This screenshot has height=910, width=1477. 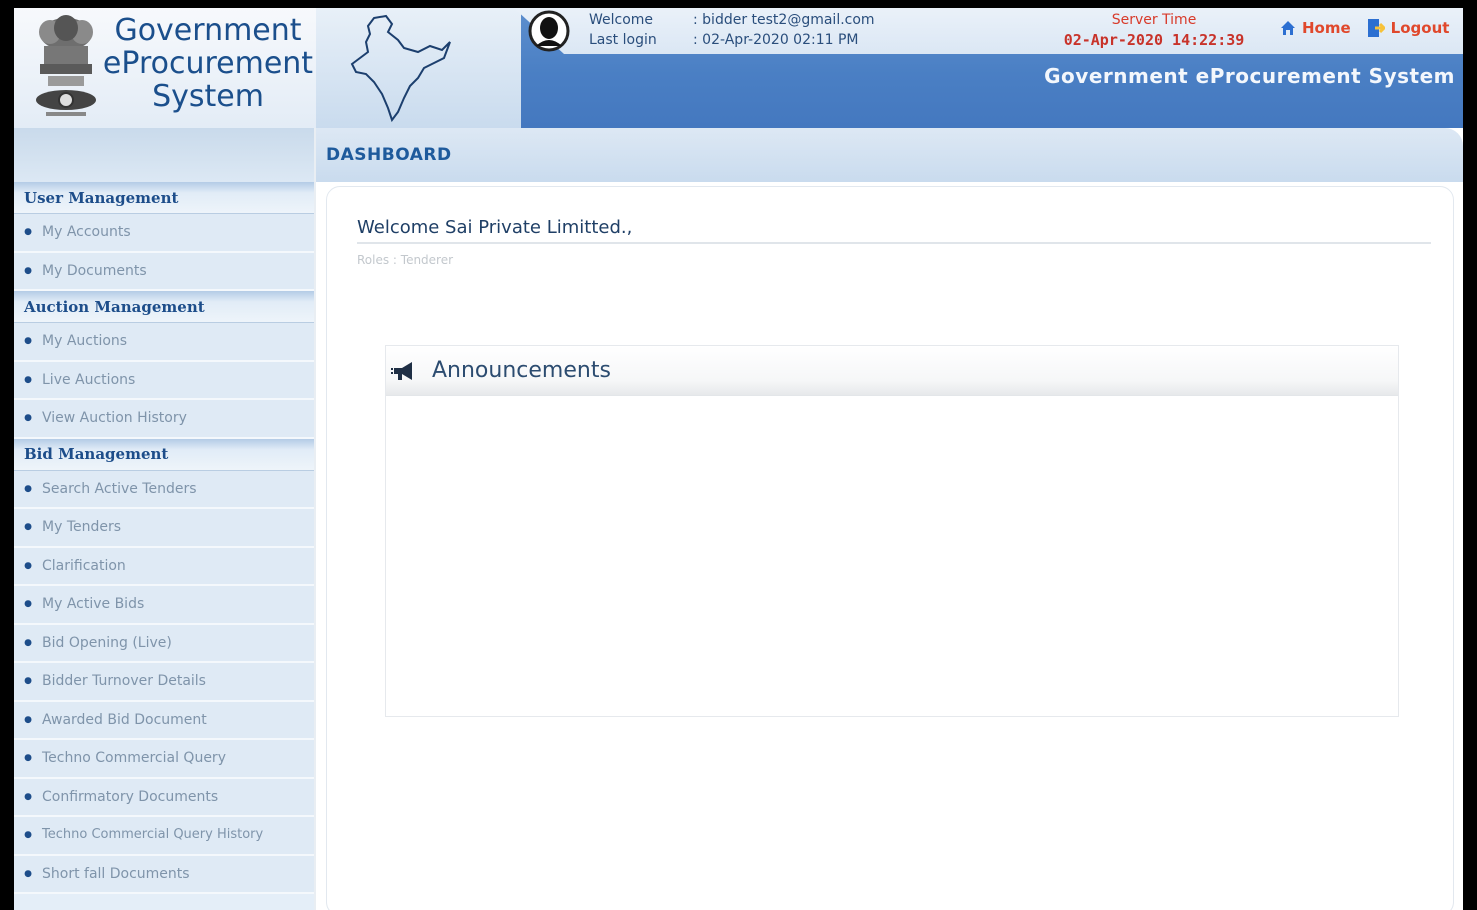 What do you see at coordinates (1376, 28) in the screenshot?
I see `logout-icon` at bounding box center [1376, 28].